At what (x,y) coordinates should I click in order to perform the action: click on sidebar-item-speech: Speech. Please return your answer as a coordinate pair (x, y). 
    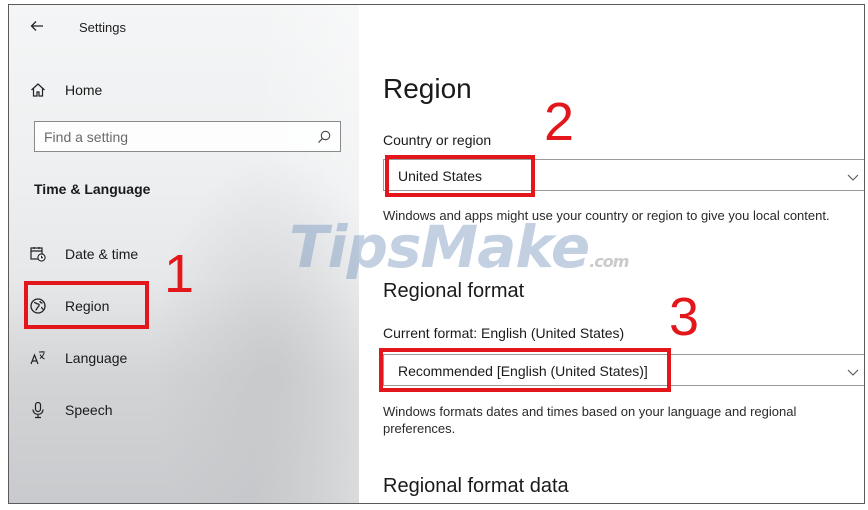
    Looking at the image, I should click on (184, 410).